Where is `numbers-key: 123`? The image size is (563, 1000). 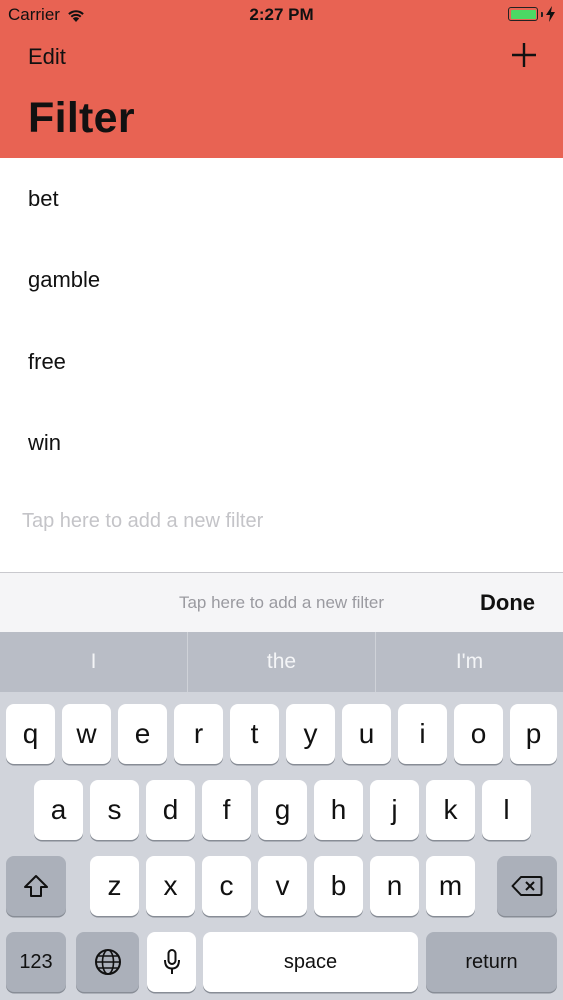
numbers-key: 123 is located at coordinates (36, 962).